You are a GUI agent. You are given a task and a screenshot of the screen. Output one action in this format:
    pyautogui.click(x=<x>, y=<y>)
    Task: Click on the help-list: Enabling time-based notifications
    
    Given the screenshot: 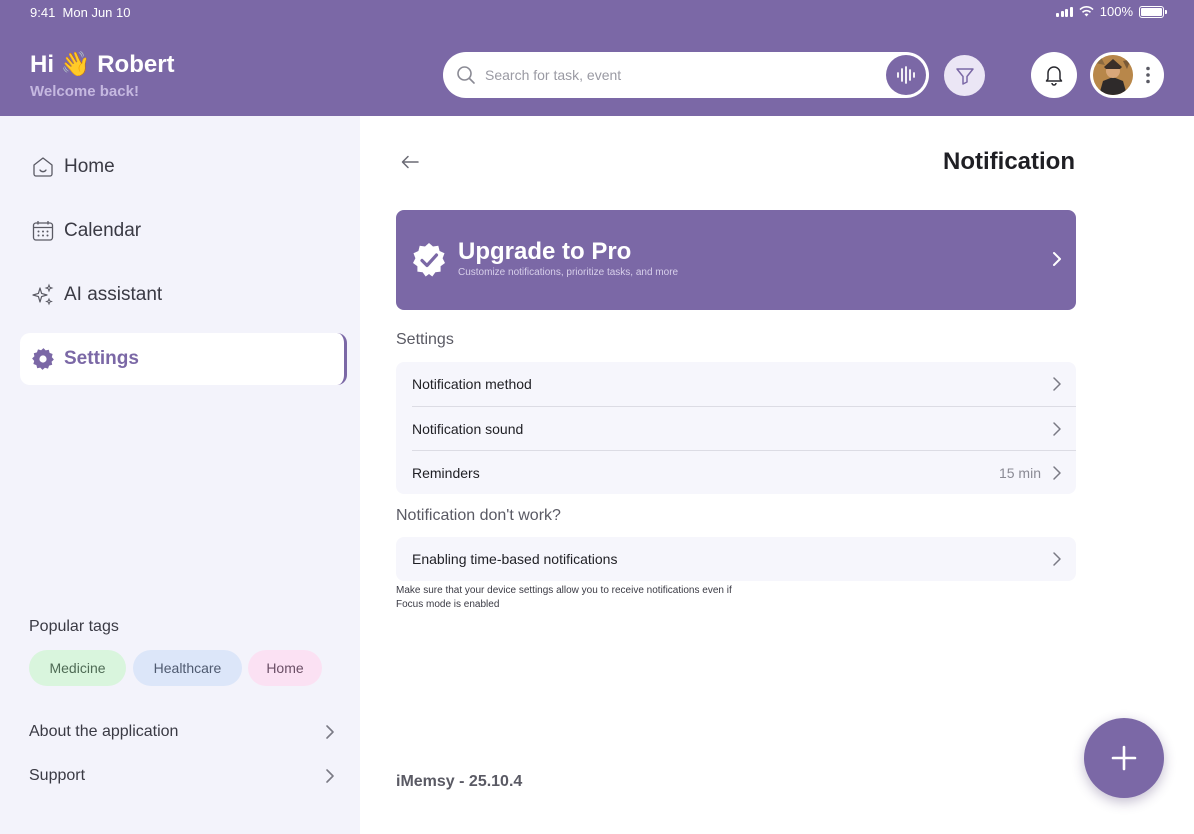 What is the action you would take?
    pyautogui.click(x=736, y=559)
    